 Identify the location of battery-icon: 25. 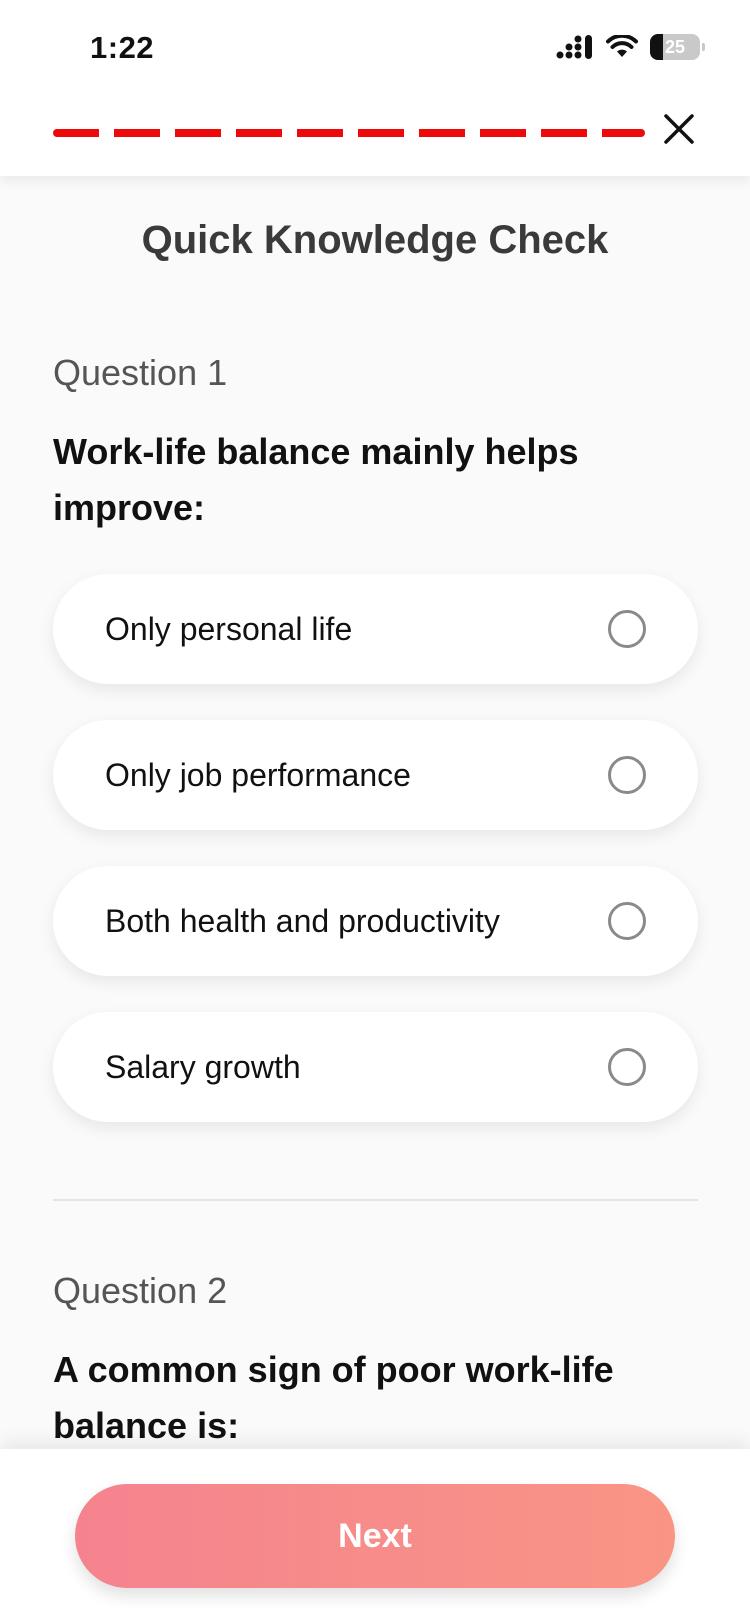
(677, 47).